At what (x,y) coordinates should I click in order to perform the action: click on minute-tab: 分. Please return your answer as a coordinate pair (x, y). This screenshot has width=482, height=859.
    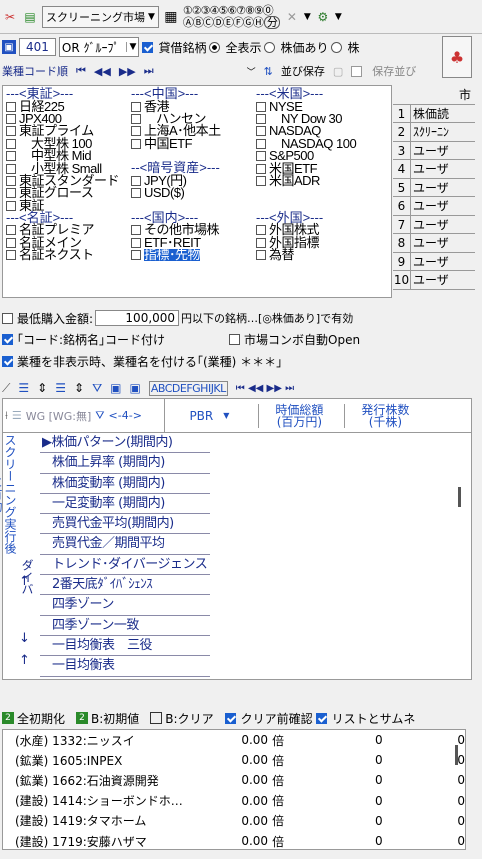
    Looking at the image, I should click on (271, 22).